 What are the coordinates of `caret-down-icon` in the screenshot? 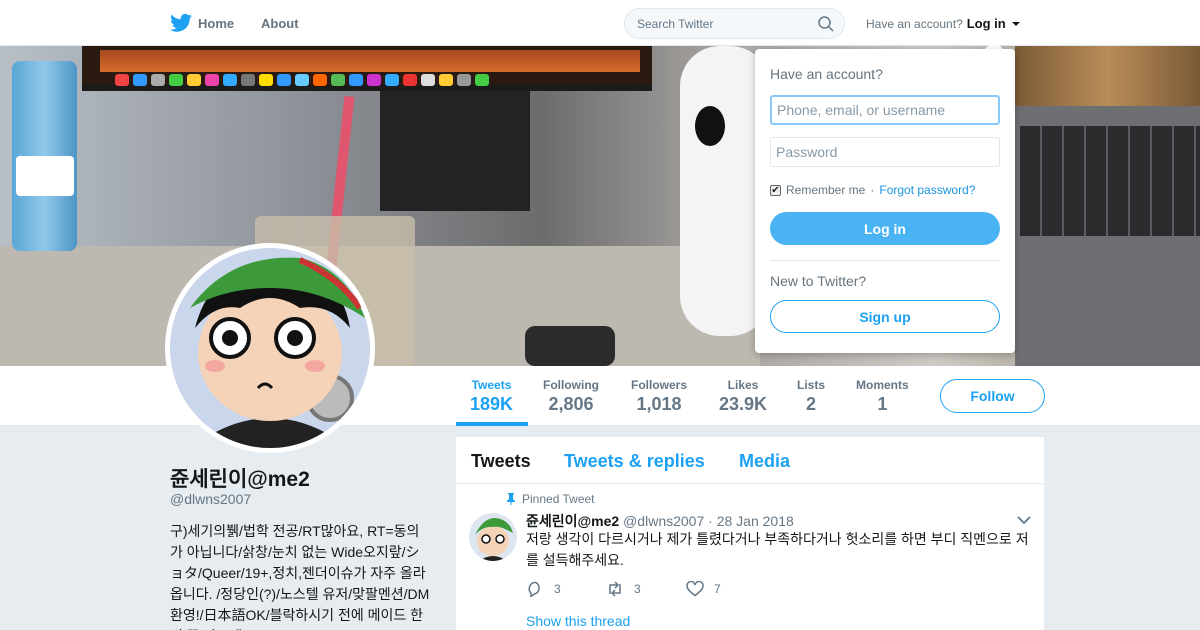 It's located at (1015, 23).